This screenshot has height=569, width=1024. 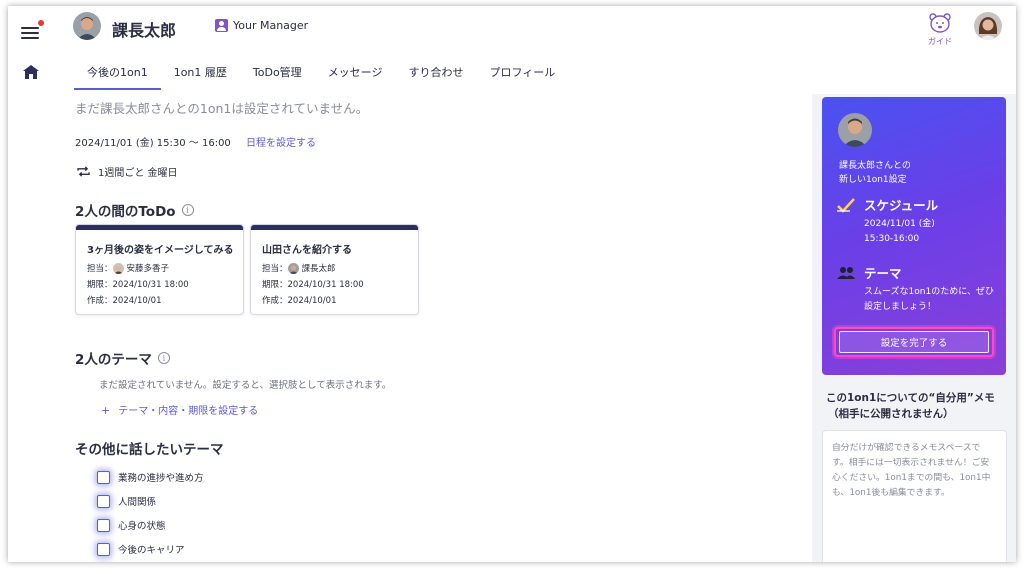 What do you see at coordinates (222, 108) in the screenshot?
I see `not-scheduled-notice: まだ課長太郎さんとの1on1は設定されていません。` at bounding box center [222, 108].